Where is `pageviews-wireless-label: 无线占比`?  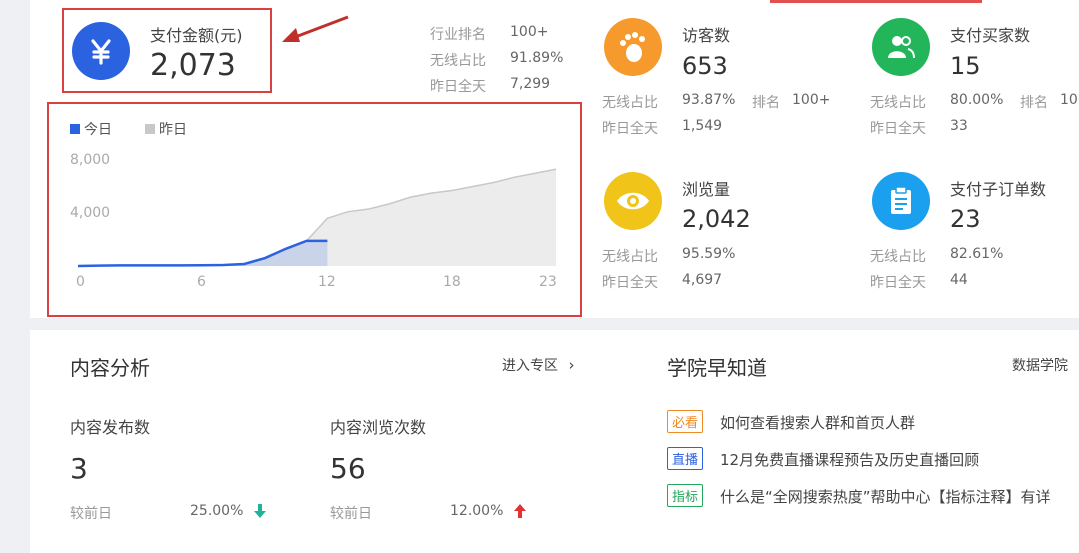 pageviews-wireless-label: 无线占比 is located at coordinates (630, 257).